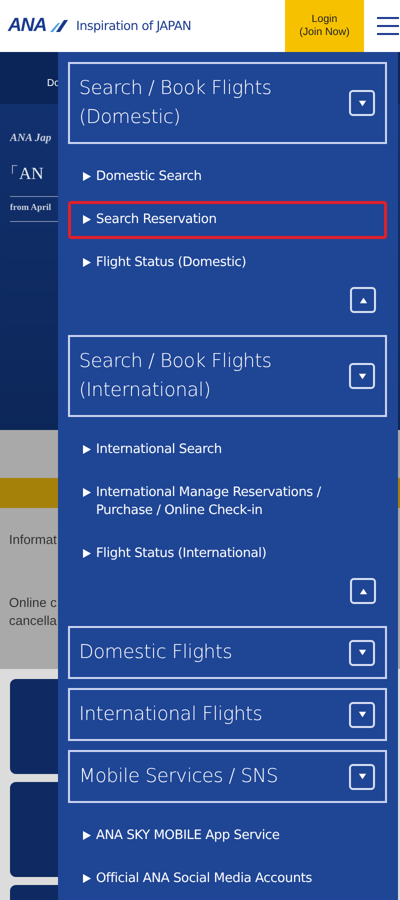  Describe the element at coordinates (27, 26) in the screenshot. I see `logo-text: ANA` at that location.